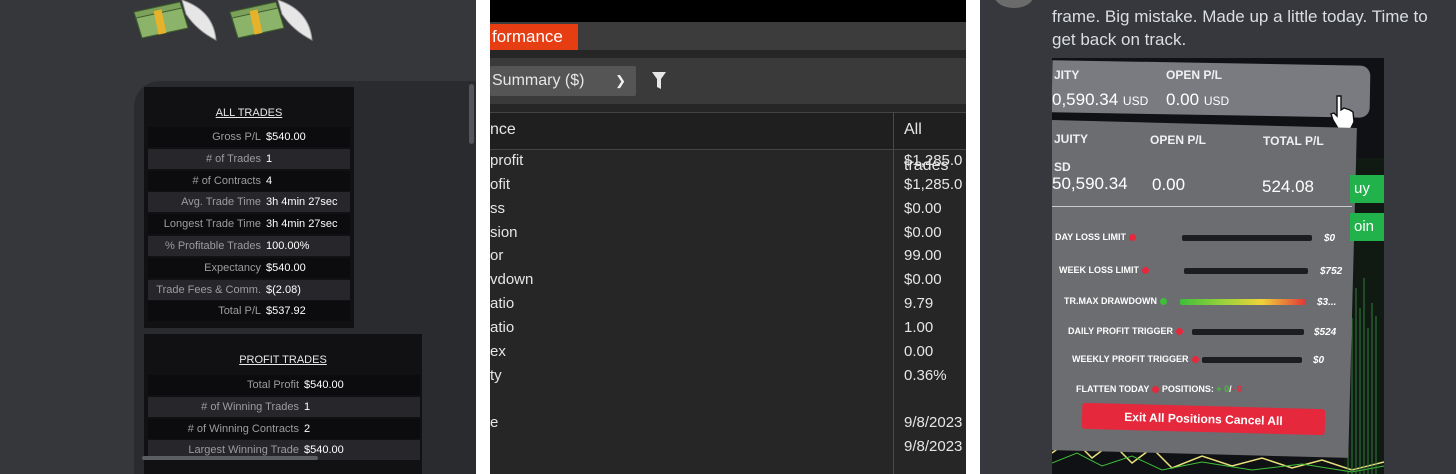 This screenshot has width=1456, height=474. What do you see at coordinates (250, 406) in the screenshot?
I see `stat-label: # of Winning Trades` at bounding box center [250, 406].